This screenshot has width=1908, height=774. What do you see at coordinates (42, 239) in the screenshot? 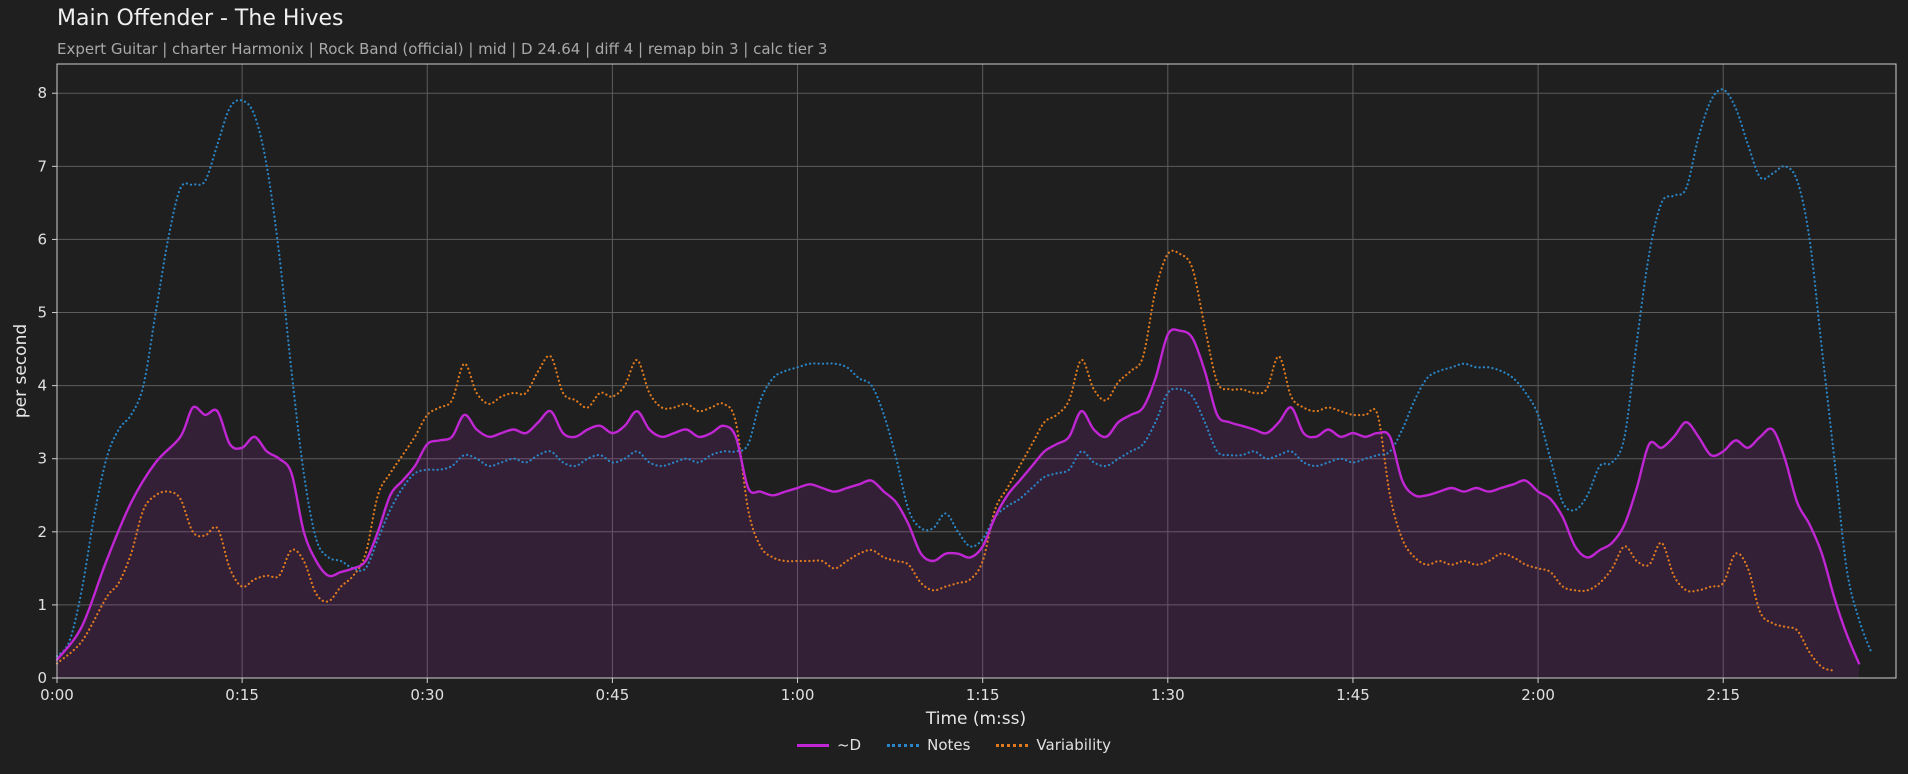
I see `y-tick-label: 6` at bounding box center [42, 239].